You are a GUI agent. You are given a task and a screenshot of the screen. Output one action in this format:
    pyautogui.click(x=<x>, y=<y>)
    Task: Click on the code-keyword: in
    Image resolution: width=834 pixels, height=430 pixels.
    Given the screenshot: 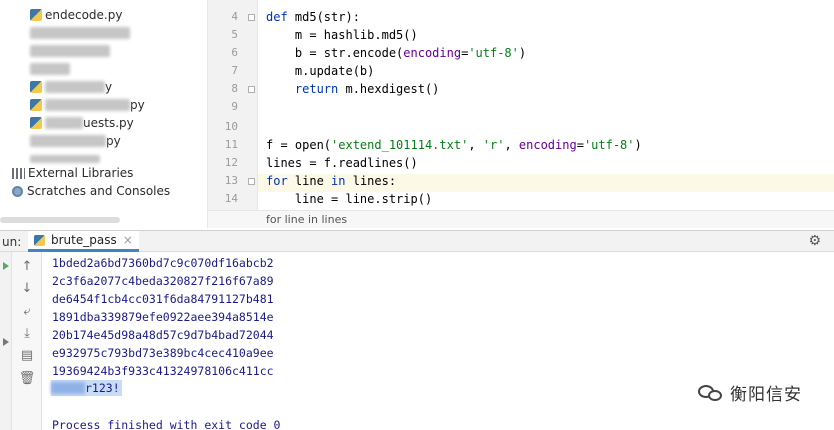 What is the action you would take?
    pyautogui.click(x=338, y=181)
    